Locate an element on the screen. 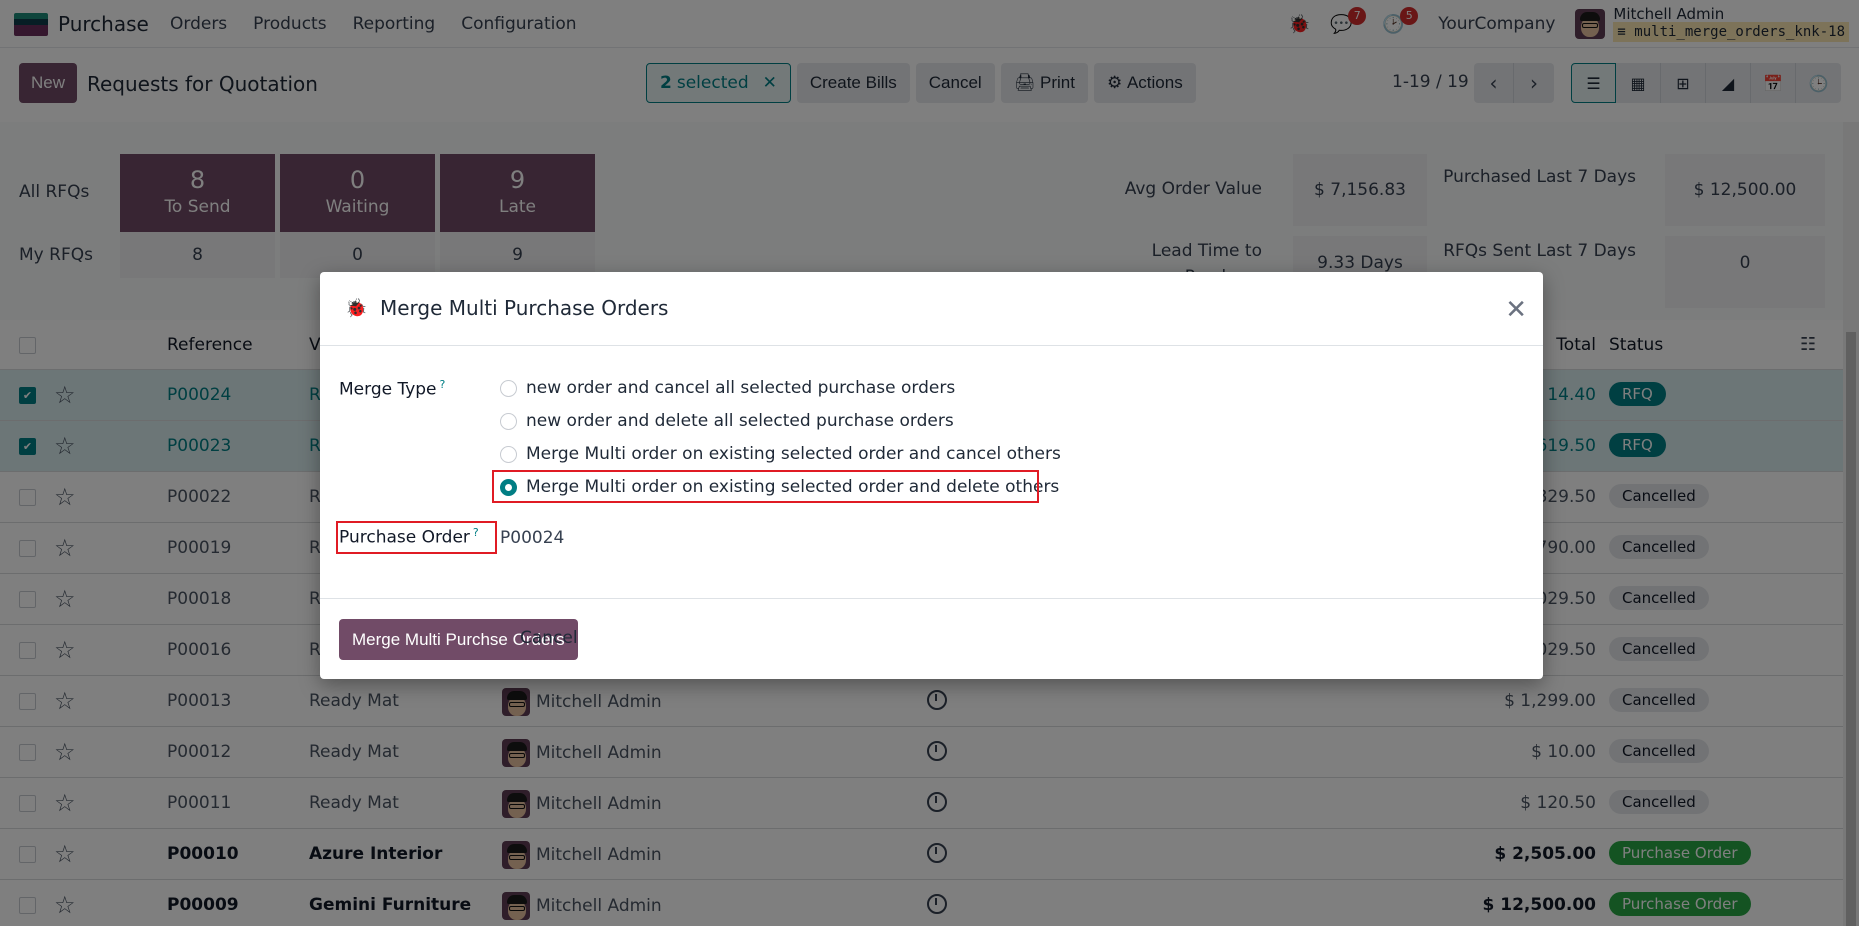  dialog-footer: Merge Multi Purchse Orders Cancel is located at coordinates (931, 638).